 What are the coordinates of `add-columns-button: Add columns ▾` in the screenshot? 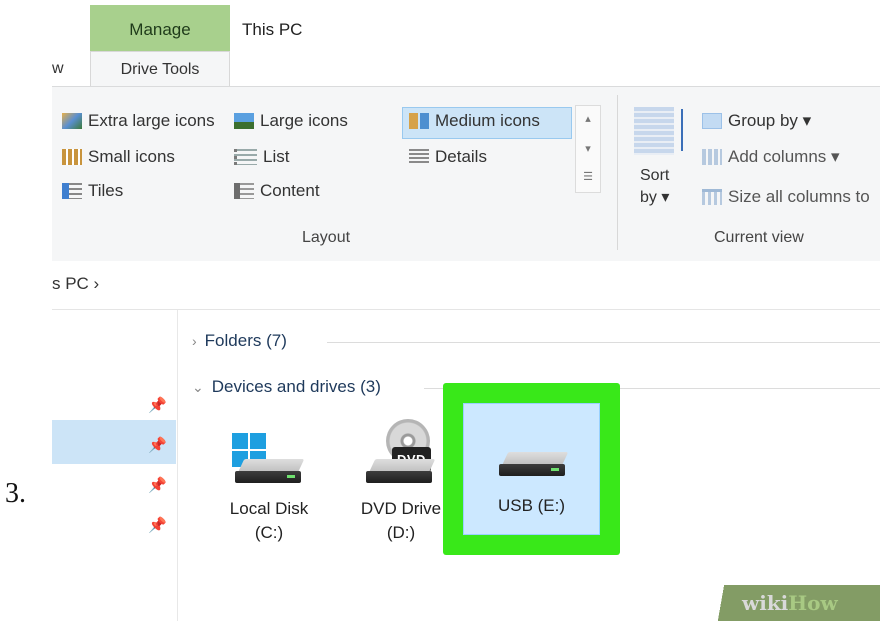 It's located at (771, 157).